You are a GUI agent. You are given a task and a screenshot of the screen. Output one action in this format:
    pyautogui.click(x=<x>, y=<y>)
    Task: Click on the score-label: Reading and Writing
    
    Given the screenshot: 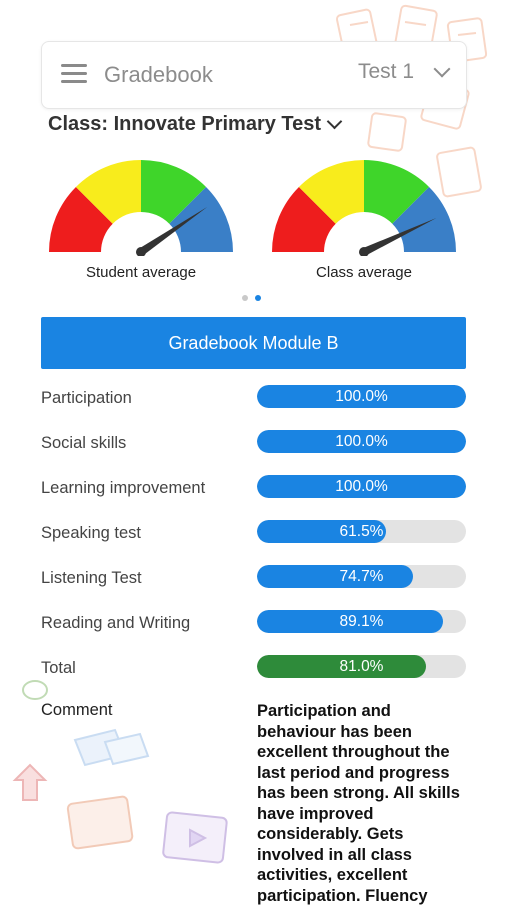 What is the action you would take?
    pyautogui.click(x=116, y=623)
    